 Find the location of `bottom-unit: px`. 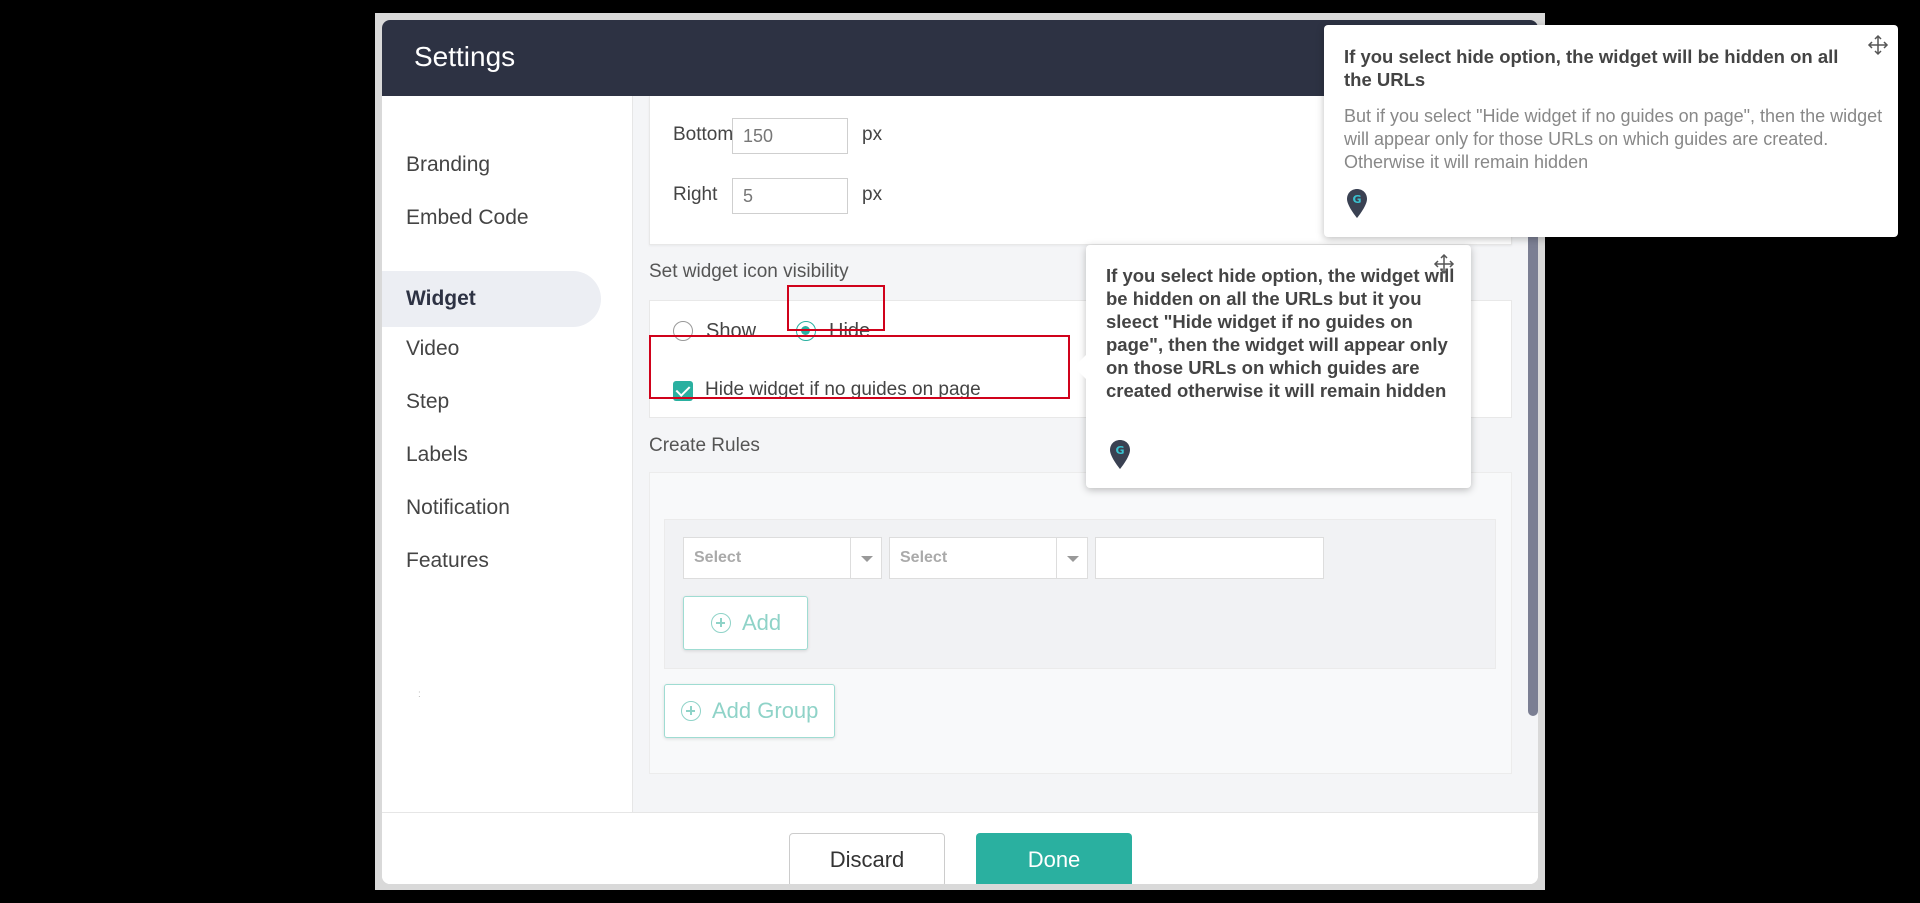

bottom-unit: px is located at coordinates (872, 134).